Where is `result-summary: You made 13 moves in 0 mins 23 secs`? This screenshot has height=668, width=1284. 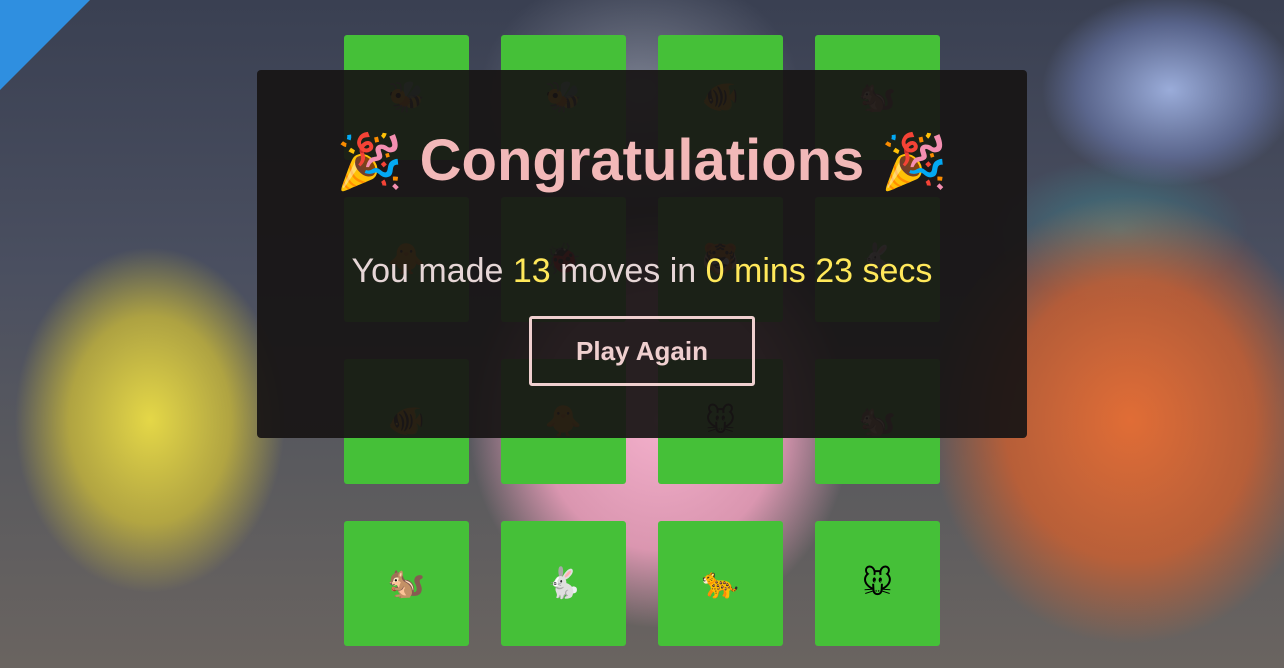
result-summary: You made 13 moves in 0 mins 23 secs is located at coordinates (642, 271).